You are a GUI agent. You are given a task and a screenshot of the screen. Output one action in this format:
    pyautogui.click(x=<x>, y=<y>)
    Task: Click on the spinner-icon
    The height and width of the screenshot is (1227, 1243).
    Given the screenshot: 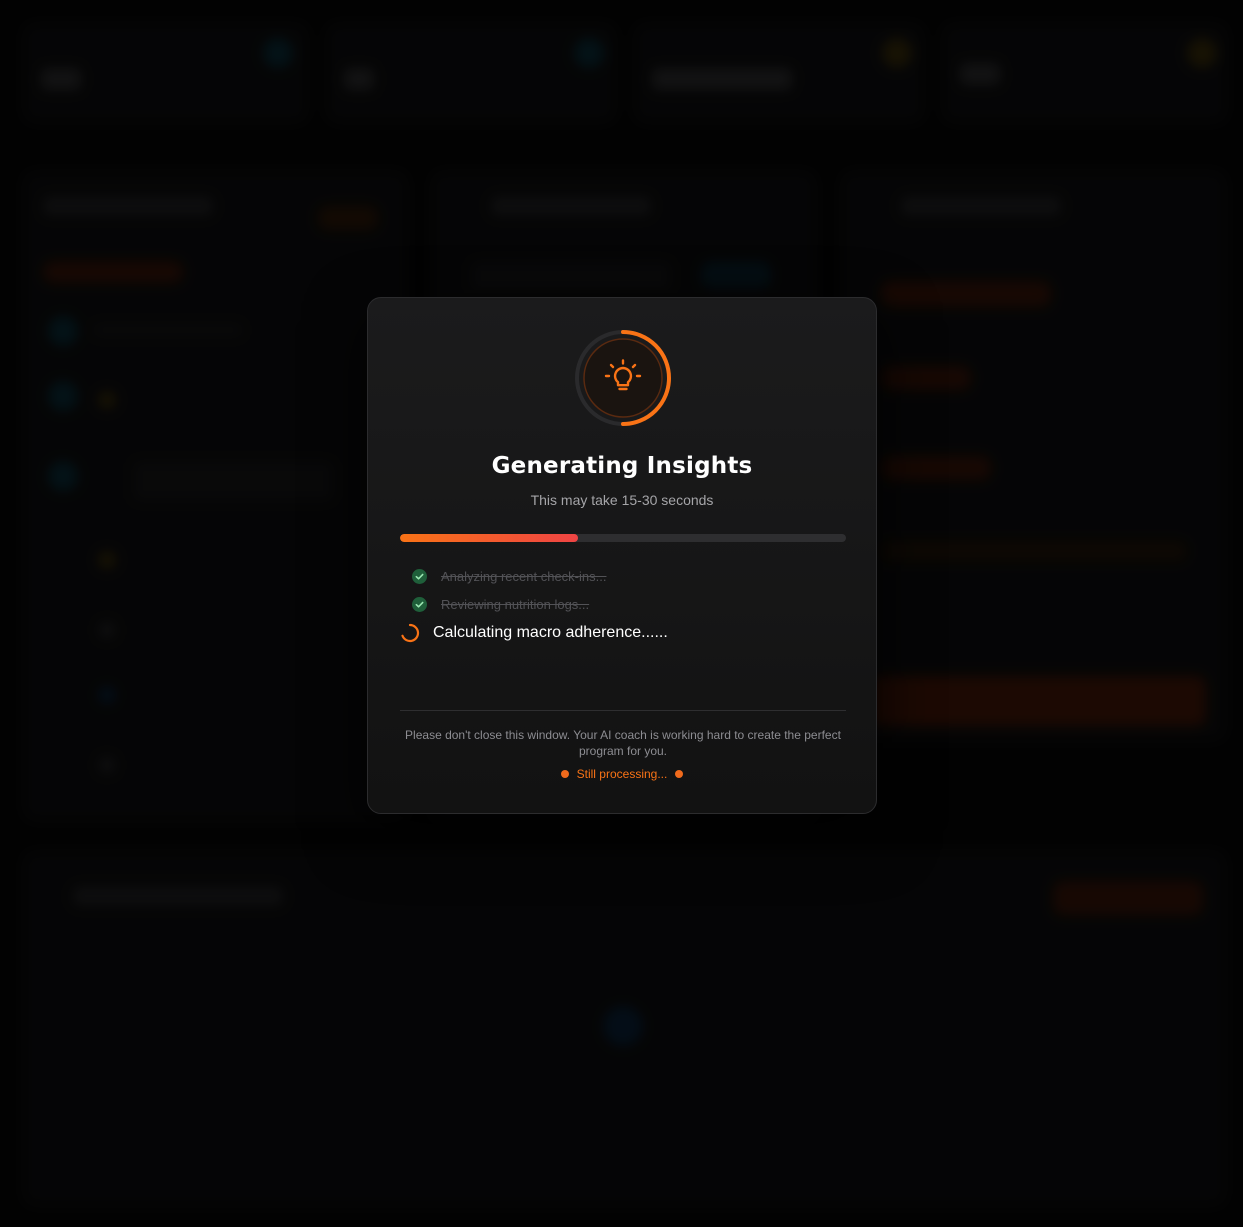 What is the action you would take?
    pyautogui.click(x=410, y=633)
    